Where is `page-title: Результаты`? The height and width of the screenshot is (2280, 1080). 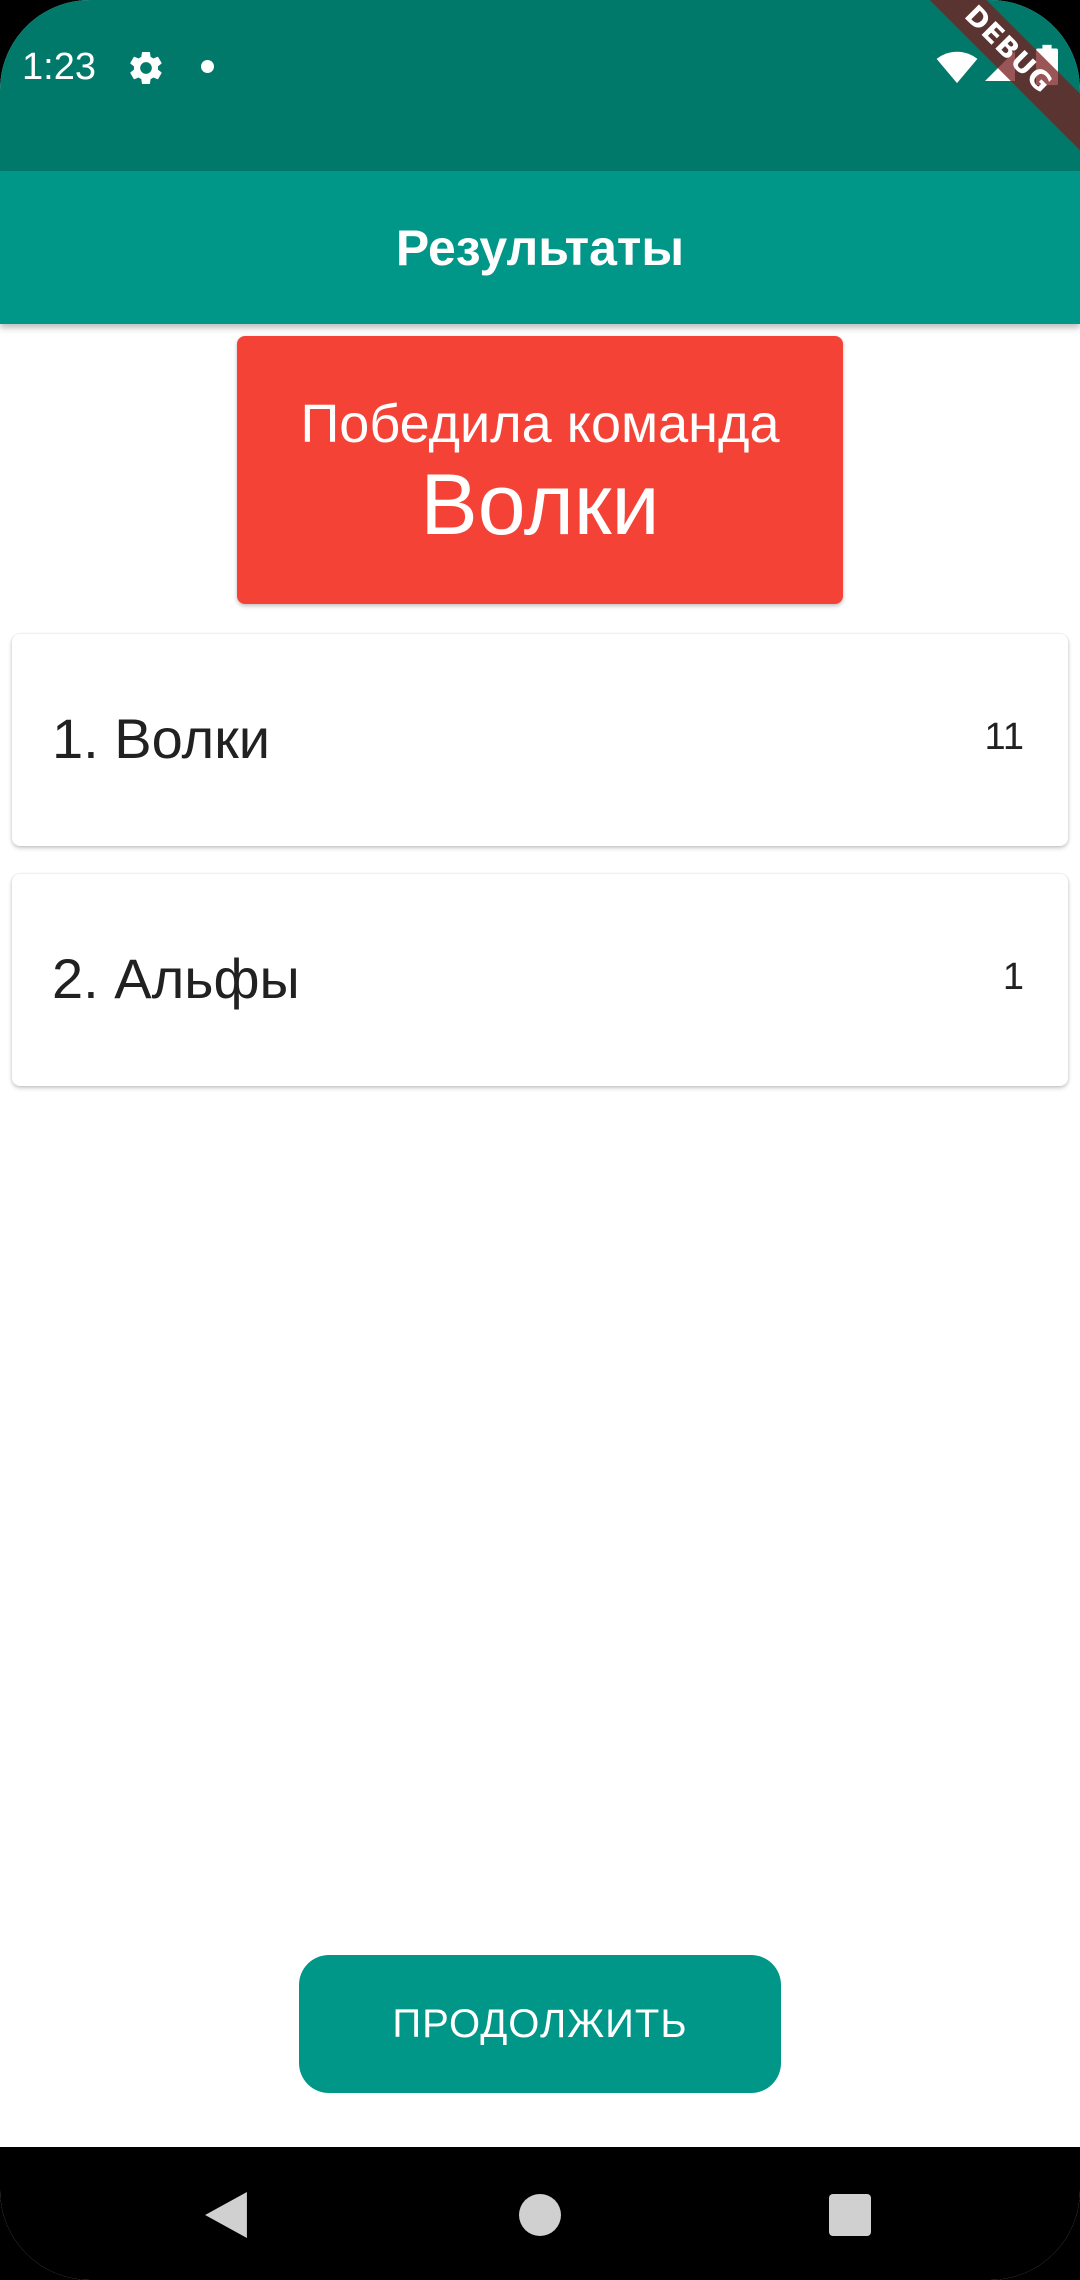 page-title: Результаты is located at coordinates (540, 247).